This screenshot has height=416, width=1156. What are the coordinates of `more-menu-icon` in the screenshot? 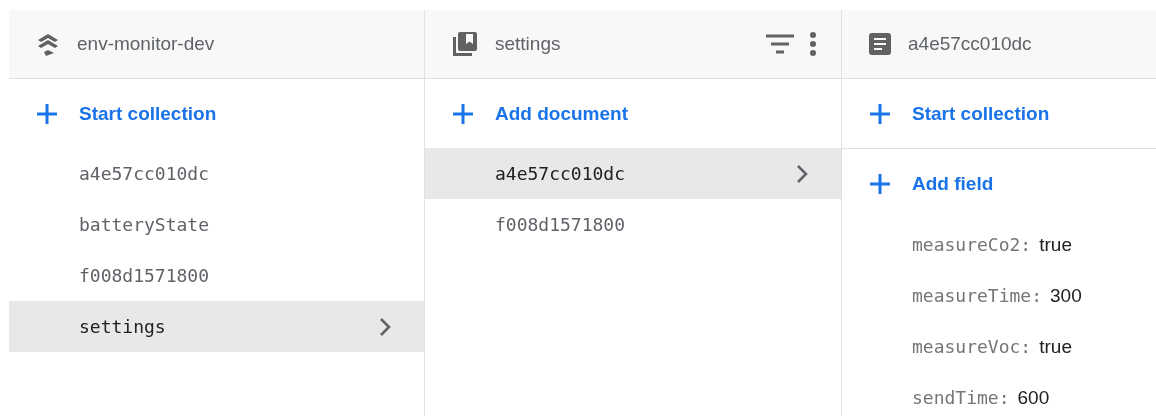 It's located at (813, 44).